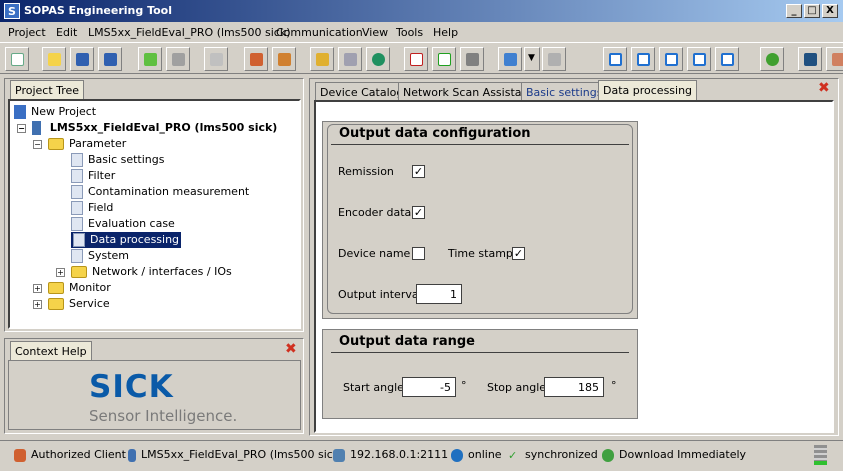  I want to click on tree-item: Basic settings, so click(117, 160).